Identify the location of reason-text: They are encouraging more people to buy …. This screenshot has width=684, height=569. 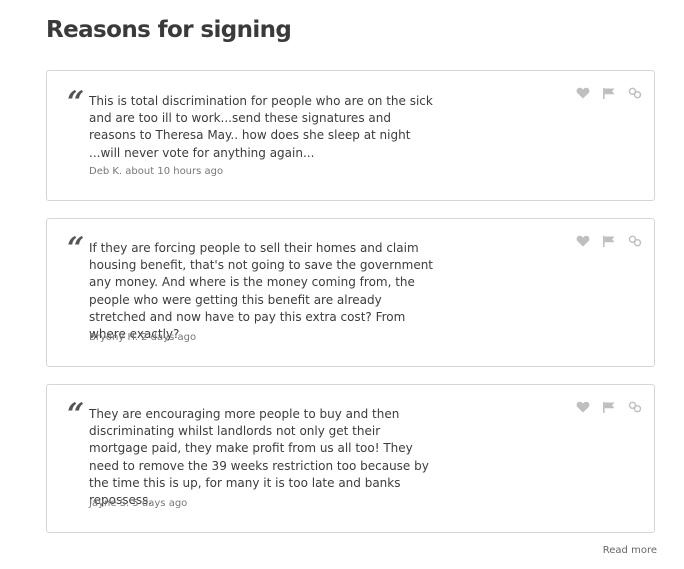
(259, 457).